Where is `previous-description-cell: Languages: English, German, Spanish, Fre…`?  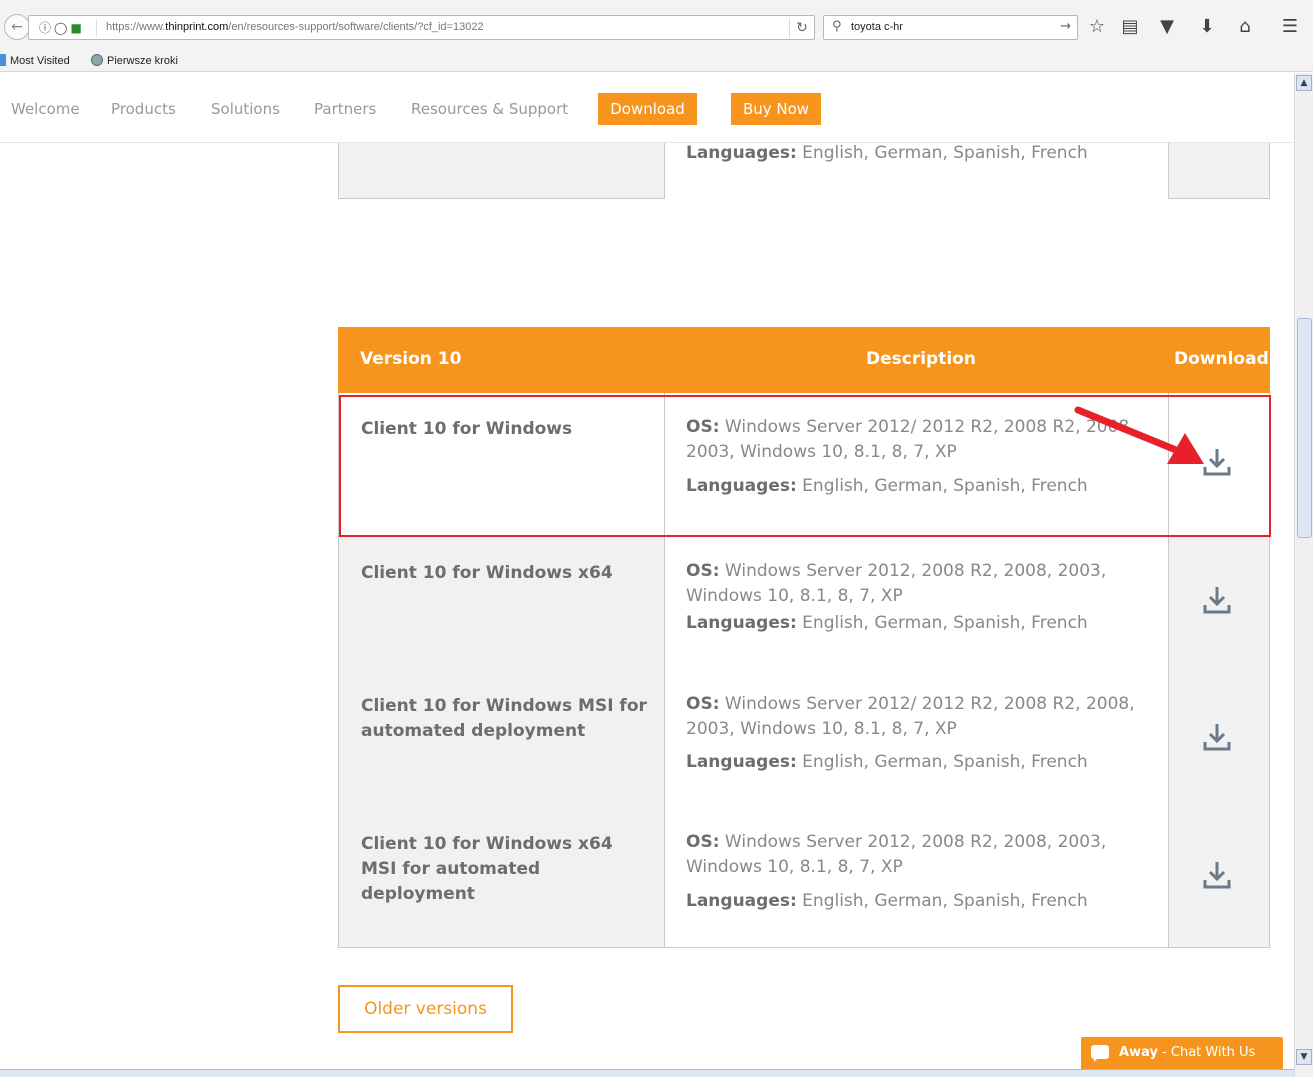 previous-description-cell: Languages: English, German, Spanish, Fre… is located at coordinates (916, 171).